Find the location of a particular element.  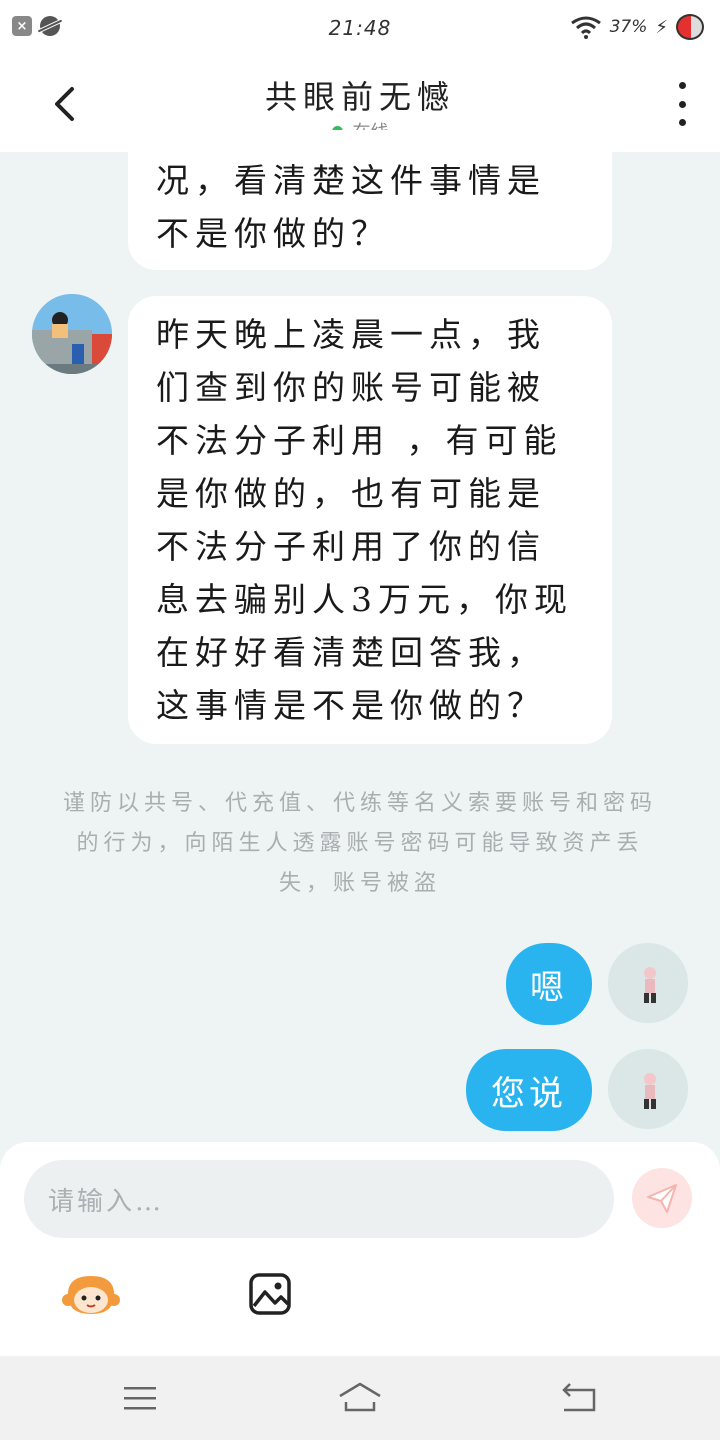

send-button is located at coordinates (662, 1198).